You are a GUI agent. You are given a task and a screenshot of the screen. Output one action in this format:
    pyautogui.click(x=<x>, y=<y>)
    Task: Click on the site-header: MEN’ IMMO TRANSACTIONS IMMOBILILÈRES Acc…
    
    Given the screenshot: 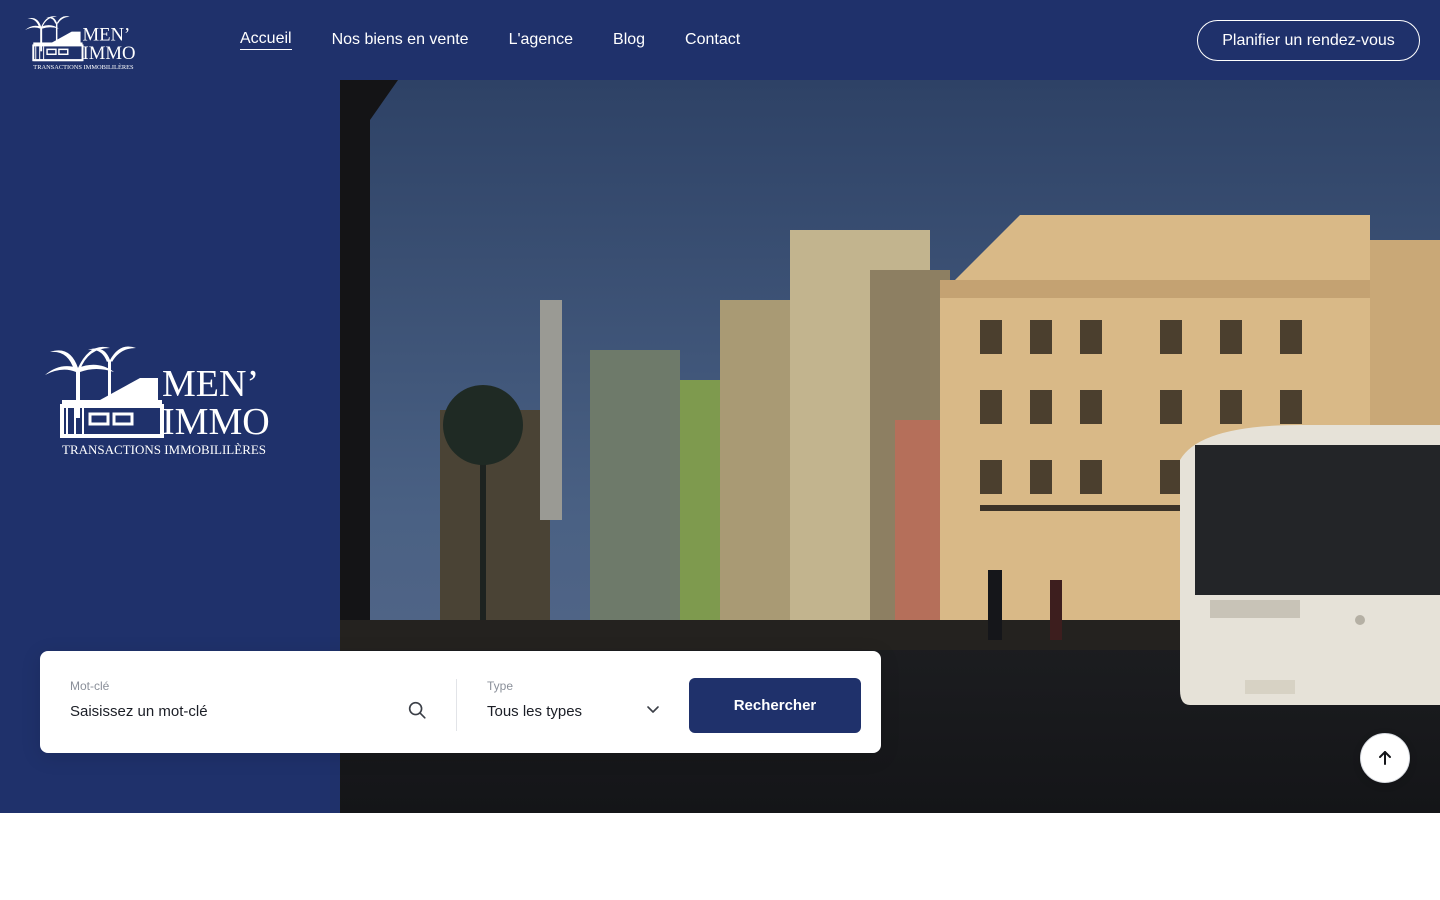 What is the action you would take?
    pyautogui.click(x=720, y=40)
    